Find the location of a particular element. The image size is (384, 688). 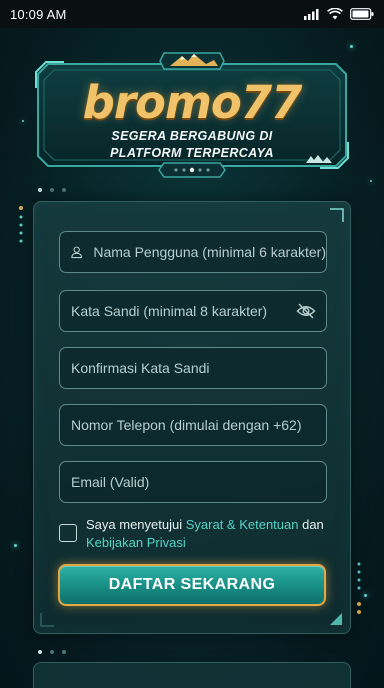

brand-logo: bromo77 is located at coordinates (192, 102).